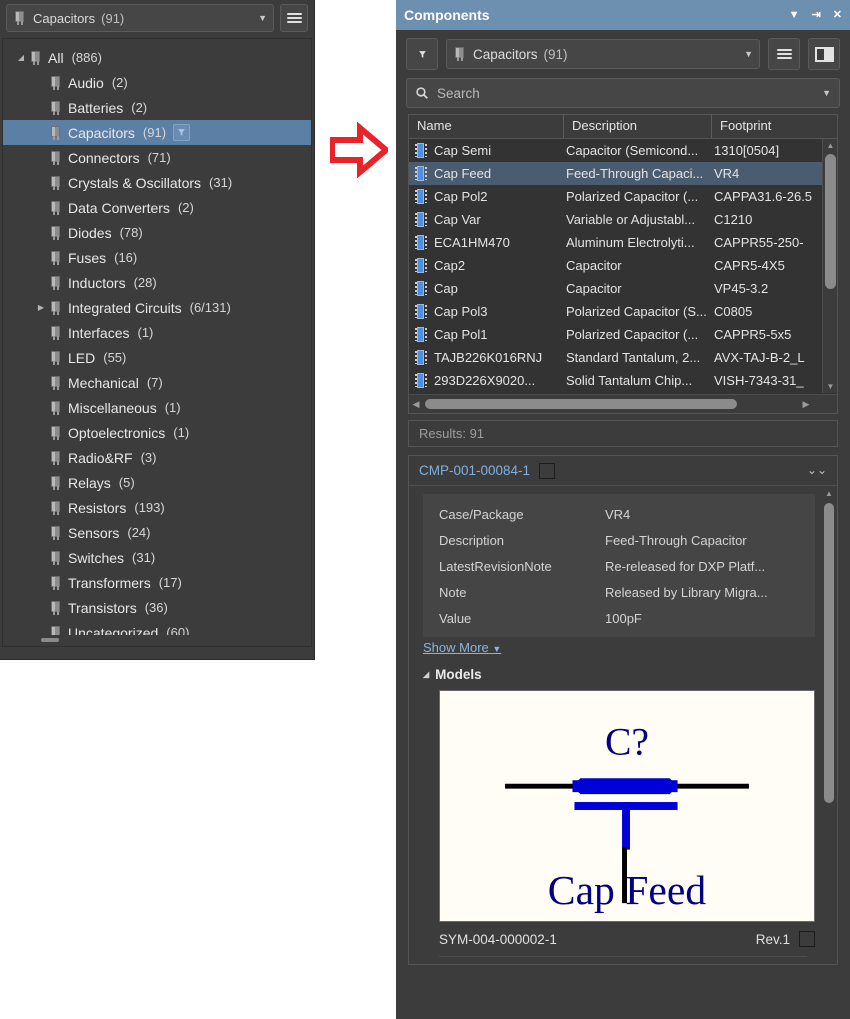 The image size is (850, 1019). What do you see at coordinates (638, 126) in the screenshot?
I see `column-header-description: Description` at bounding box center [638, 126].